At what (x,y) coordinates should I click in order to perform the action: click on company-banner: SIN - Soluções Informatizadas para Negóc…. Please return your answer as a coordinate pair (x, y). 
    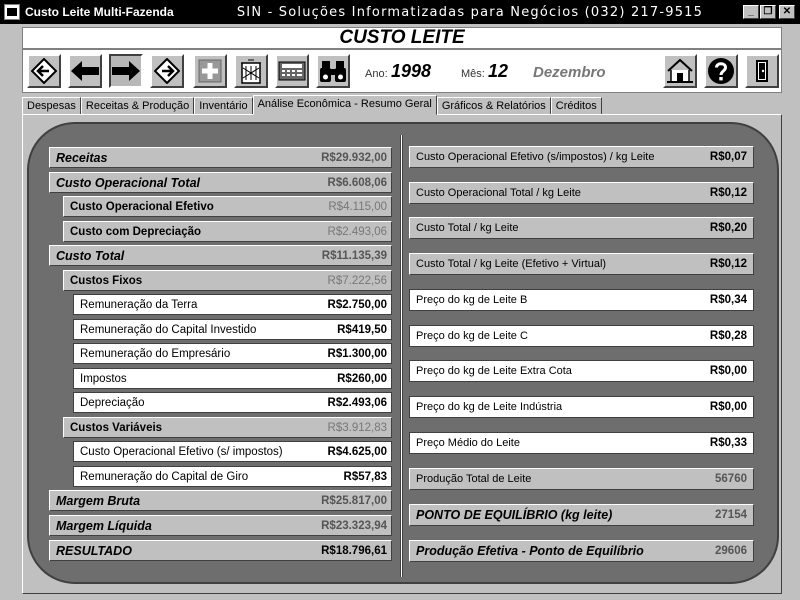
    Looking at the image, I should click on (470, 12).